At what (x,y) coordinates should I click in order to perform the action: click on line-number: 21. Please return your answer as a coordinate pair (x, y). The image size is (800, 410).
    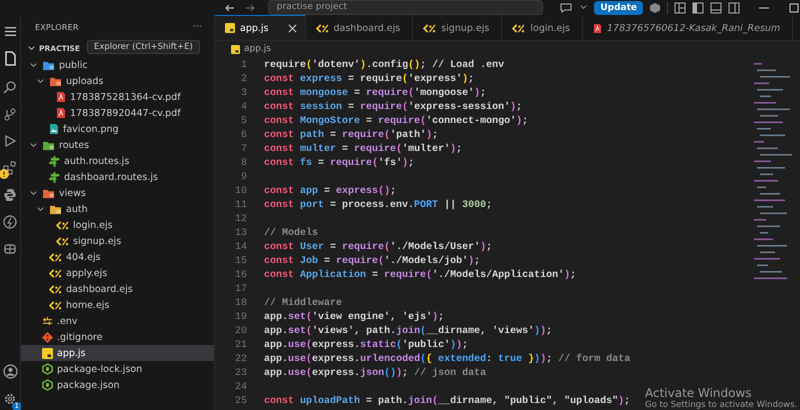
    Looking at the image, I should click on (240, 345).